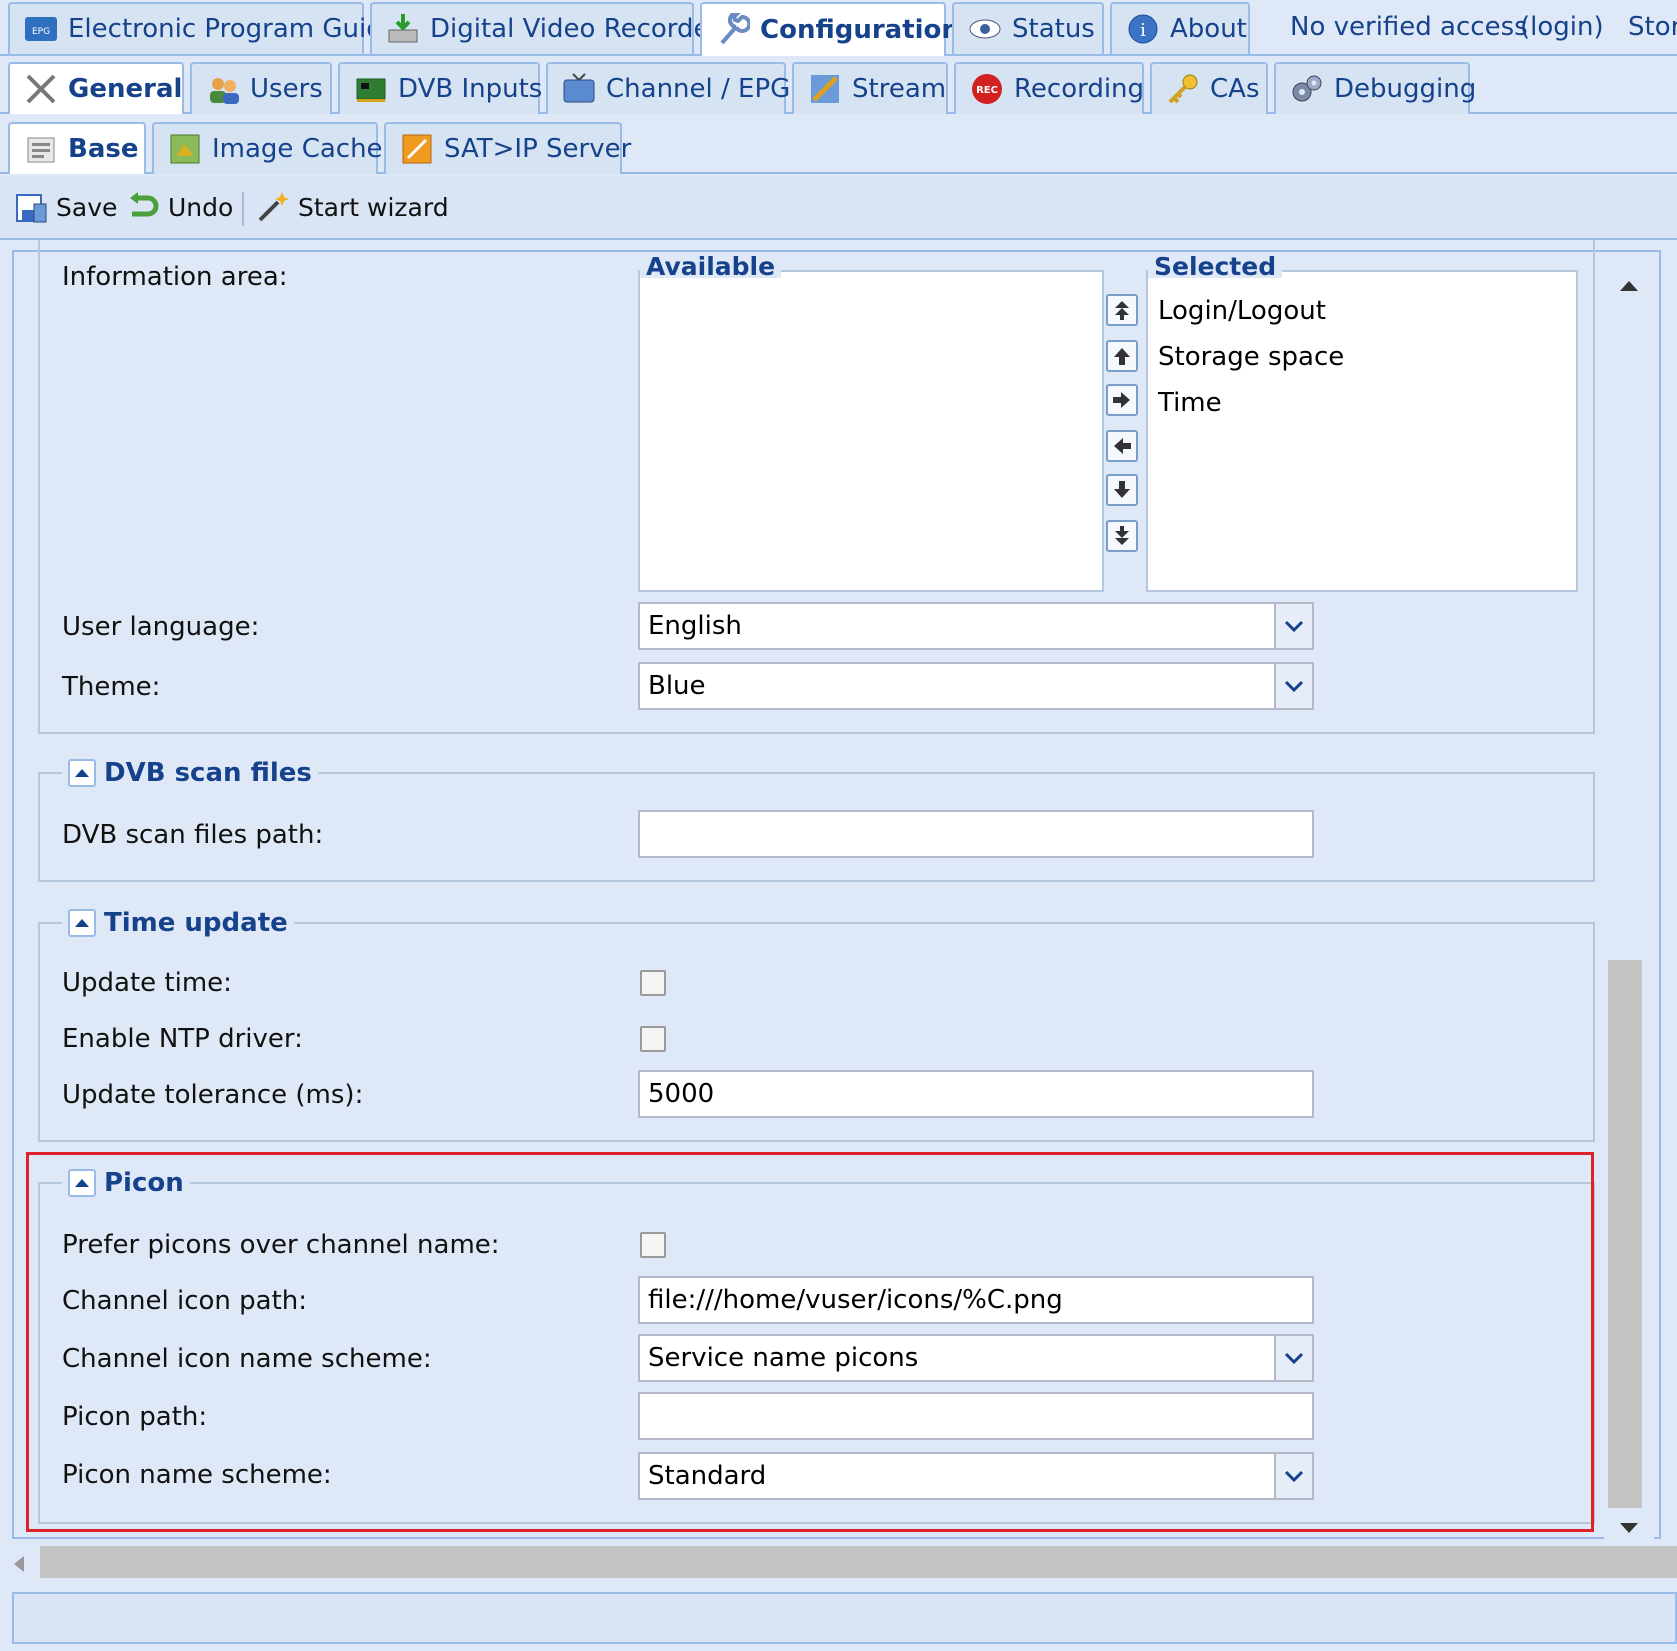 This screenshot has width=1677, height=1651. I want to click on dvr-icon, so click(403, 29).